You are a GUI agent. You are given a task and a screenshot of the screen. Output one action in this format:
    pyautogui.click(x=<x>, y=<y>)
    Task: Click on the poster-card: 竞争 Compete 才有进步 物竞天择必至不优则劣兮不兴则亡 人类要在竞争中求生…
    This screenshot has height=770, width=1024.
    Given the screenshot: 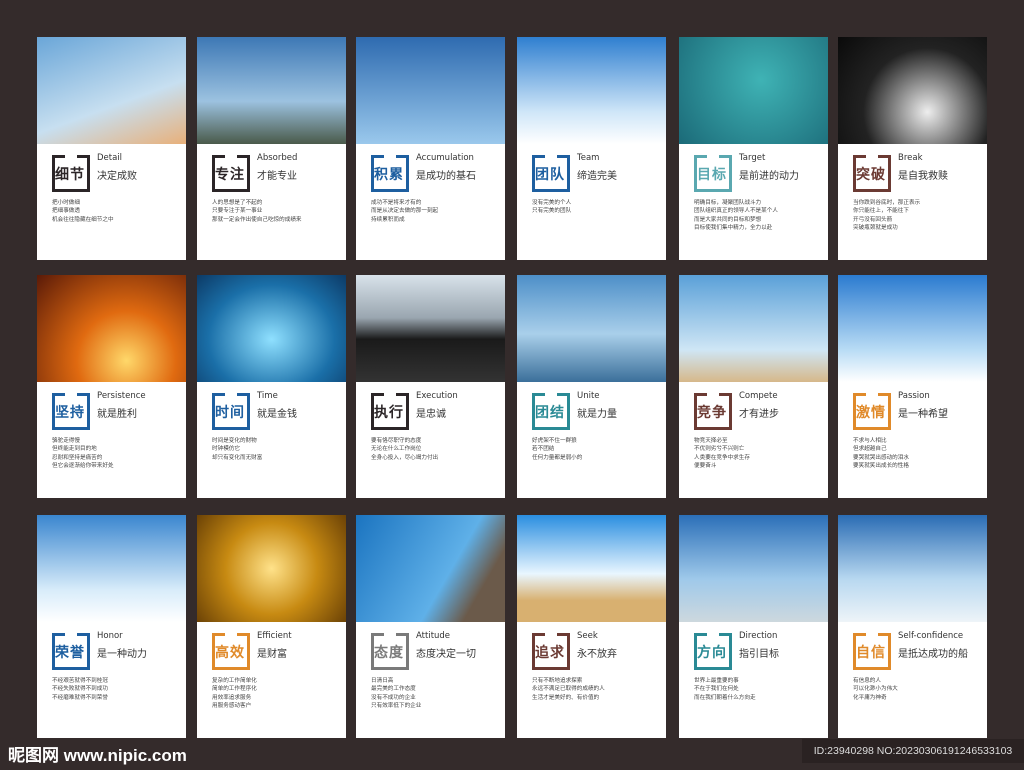 What is the action you would take?
    pyautogui.click(x=753, y=386)
    